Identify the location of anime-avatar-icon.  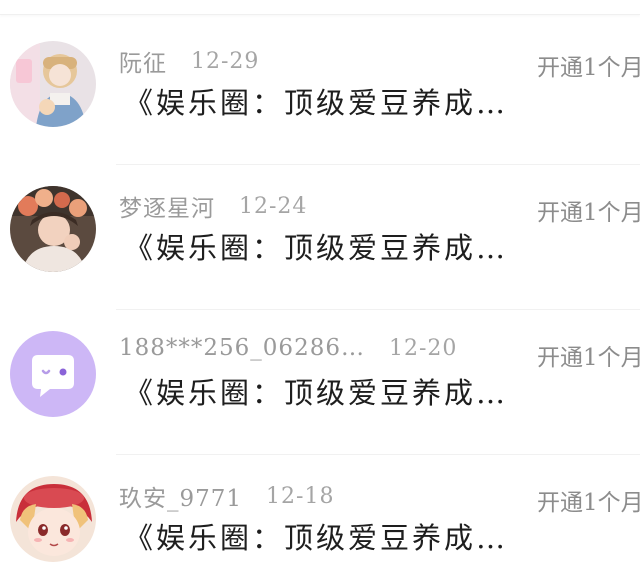
(53, 519).